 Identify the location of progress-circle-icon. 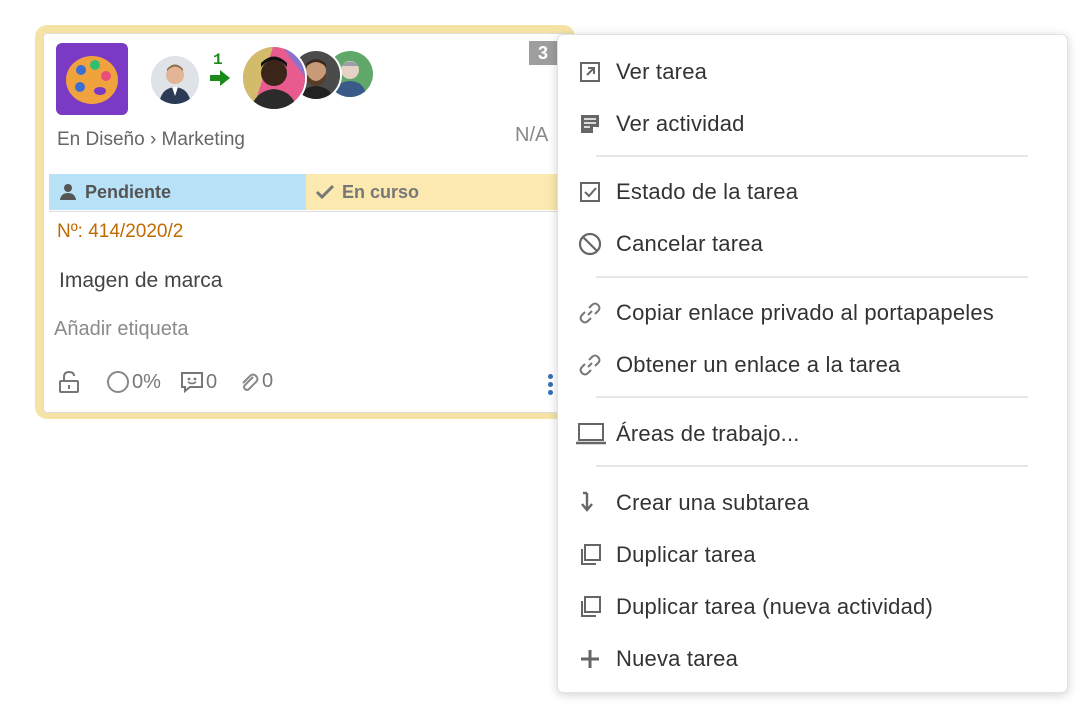
(118, 382).